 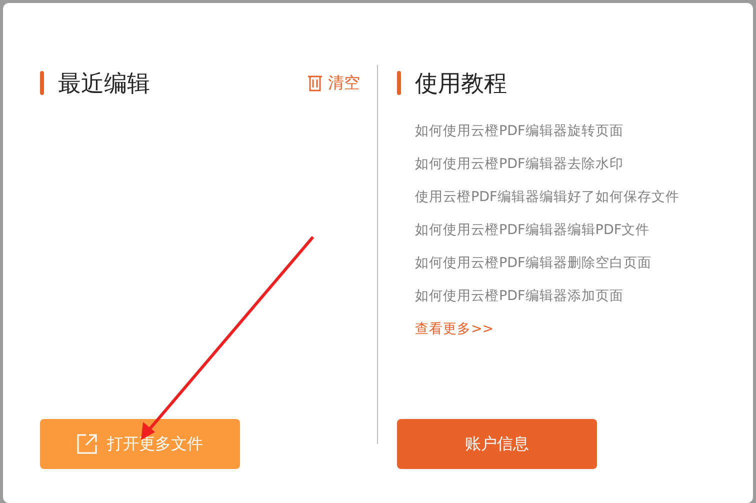 I want to click on tutorial-link: 如何使用云橙PDF编辑器编辑PDF文件, so click(x=556, y=230).